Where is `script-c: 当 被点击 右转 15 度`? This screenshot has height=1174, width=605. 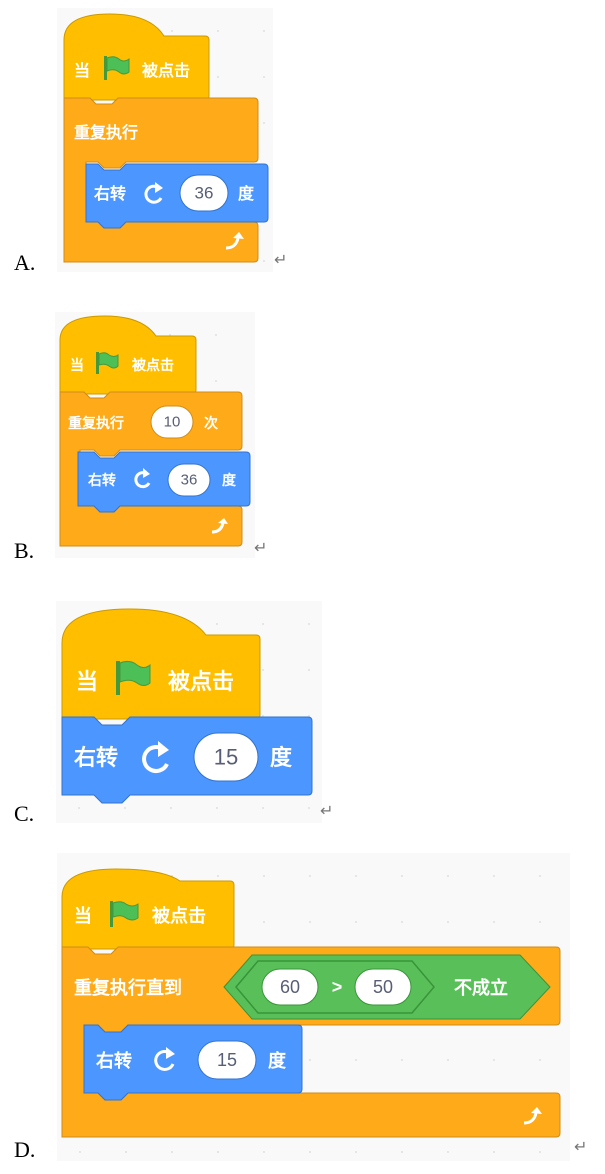
script-c: 当 被点击 右转 15 度 is located at coordinates (187, 706).